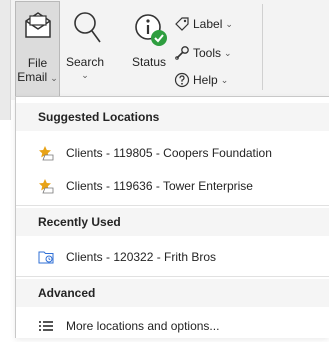  I want to click on search-button: Search ⌄, so click(85, 49).